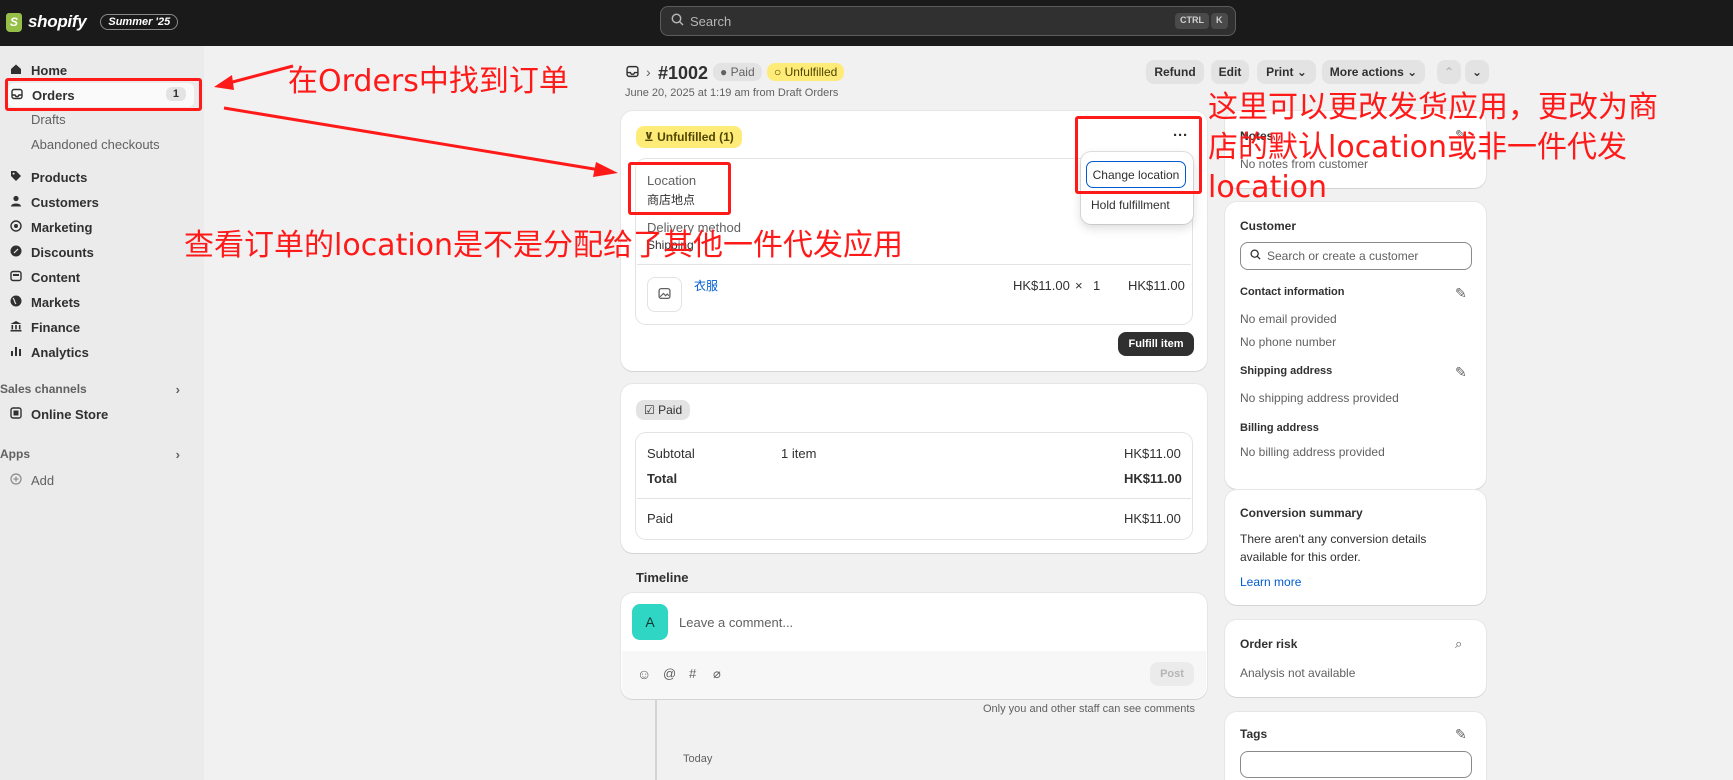 The height and width of the screenshot is (780, 1733). Describe the element at coordinates (544, 245) in the screenshot. I see `location-annotation: 查看订单的location是不是分配给了其他一件代发应用` at that location.